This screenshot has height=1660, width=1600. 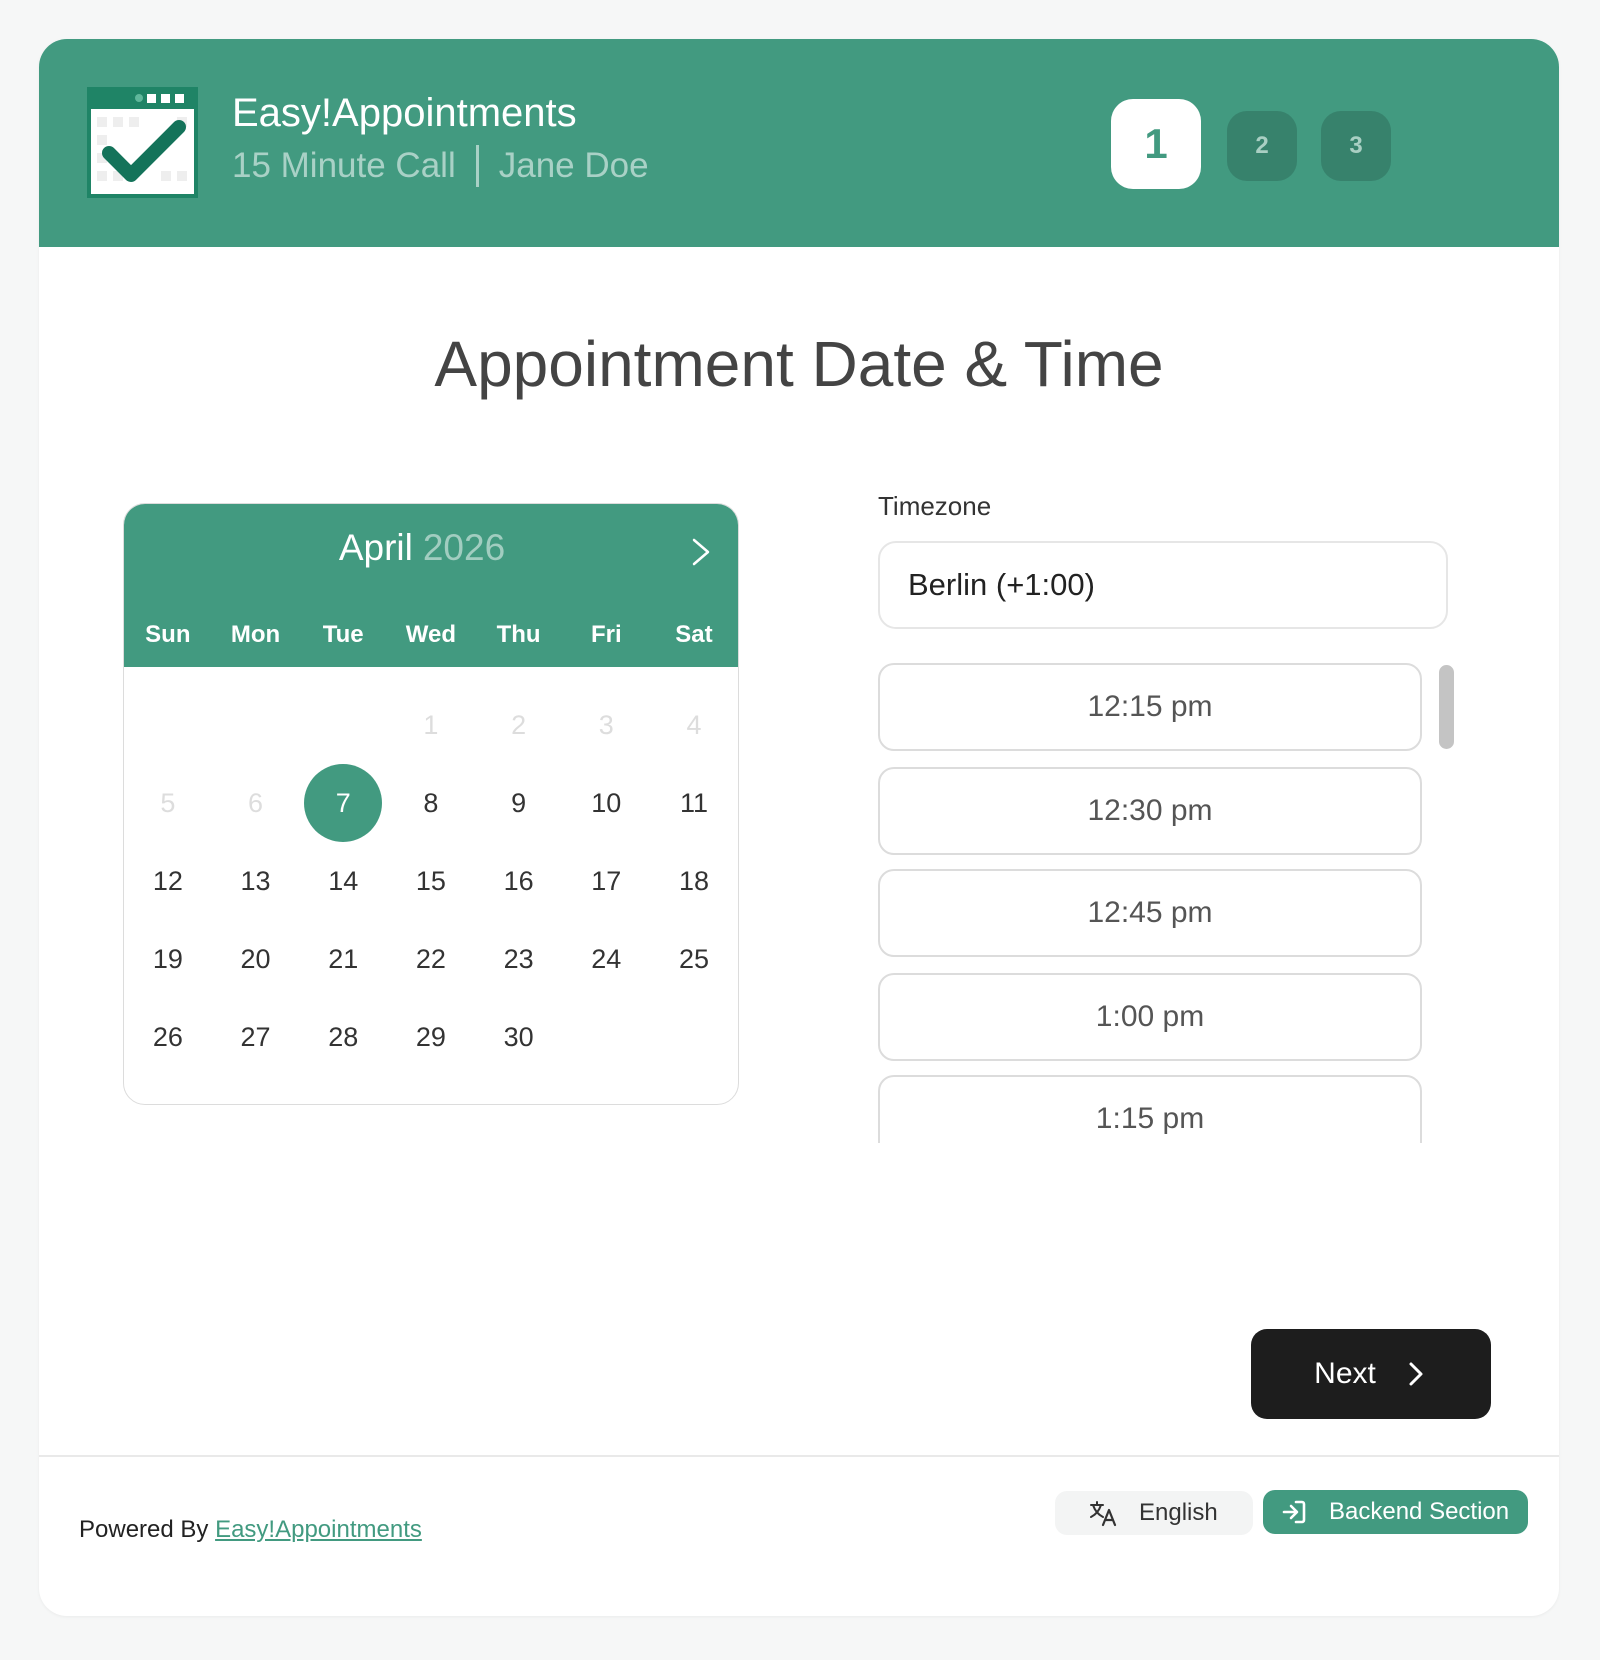 I want to click on calendar-day: 28, so click(x=343, y=1037).